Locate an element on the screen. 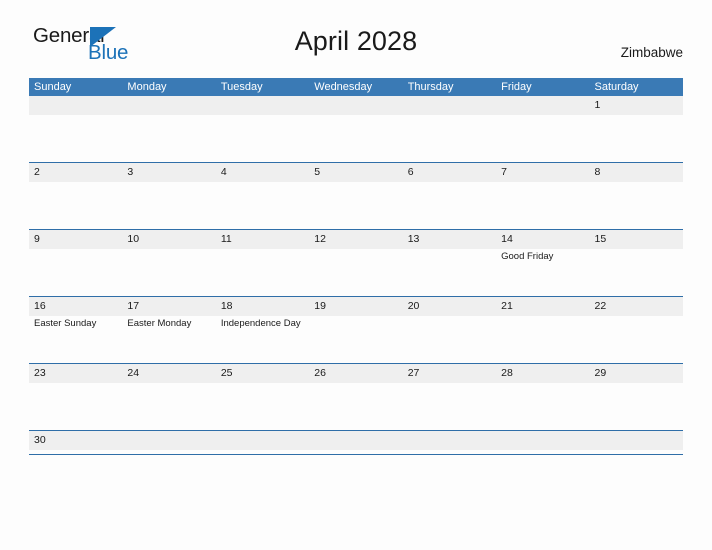 The width and height of the screenshot is (712, 550). day-number: 23 is located at coordinates (75, 373).